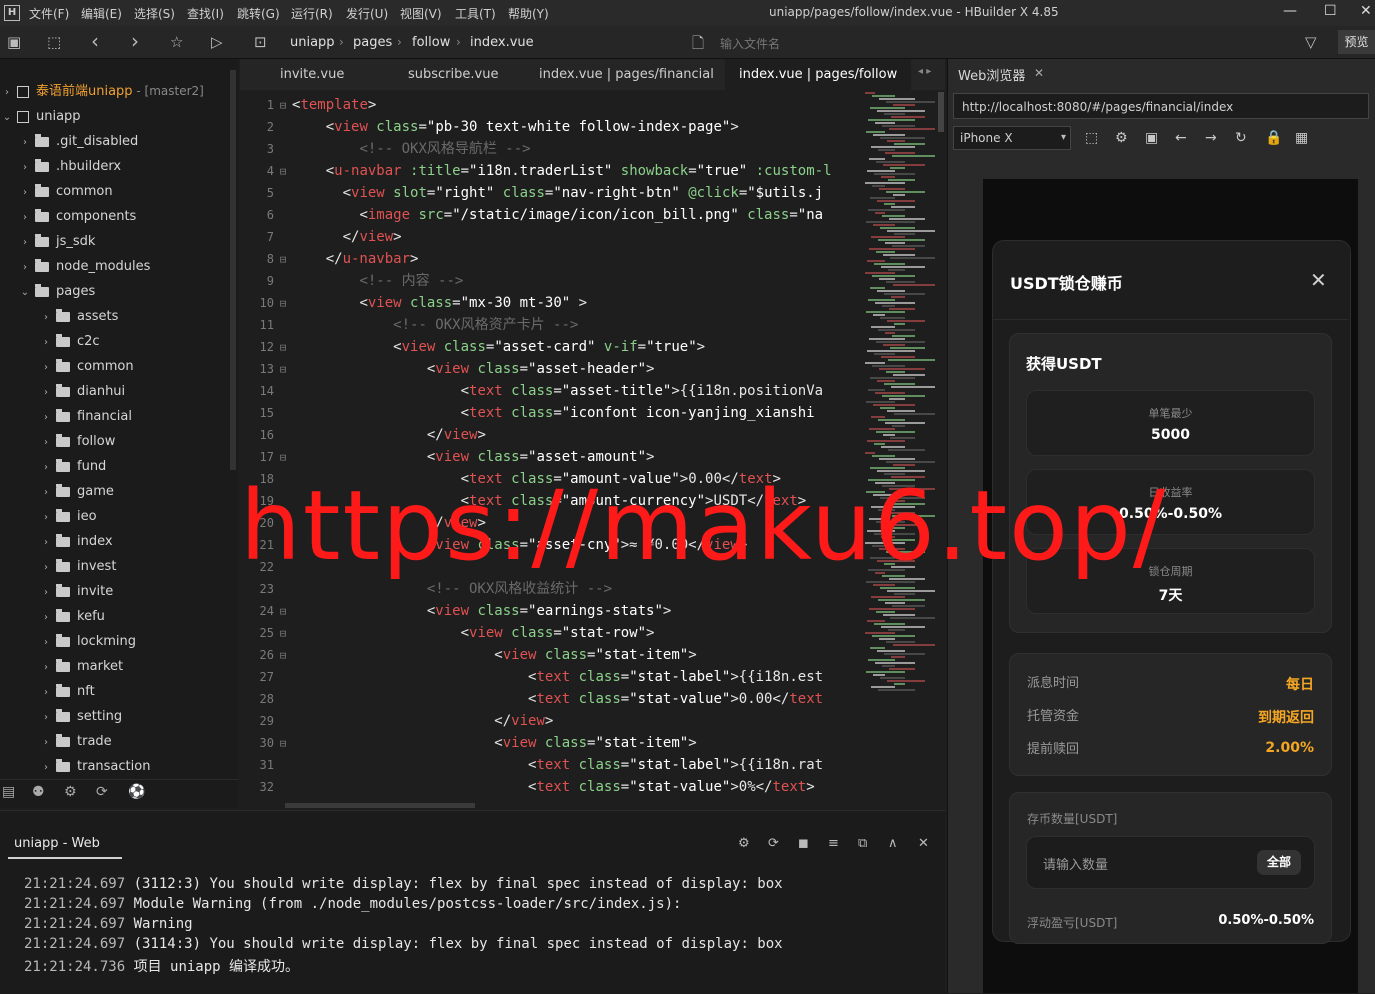  I want to click on tab-follow-index: index.vue | pages/follow, so click(818, 74).